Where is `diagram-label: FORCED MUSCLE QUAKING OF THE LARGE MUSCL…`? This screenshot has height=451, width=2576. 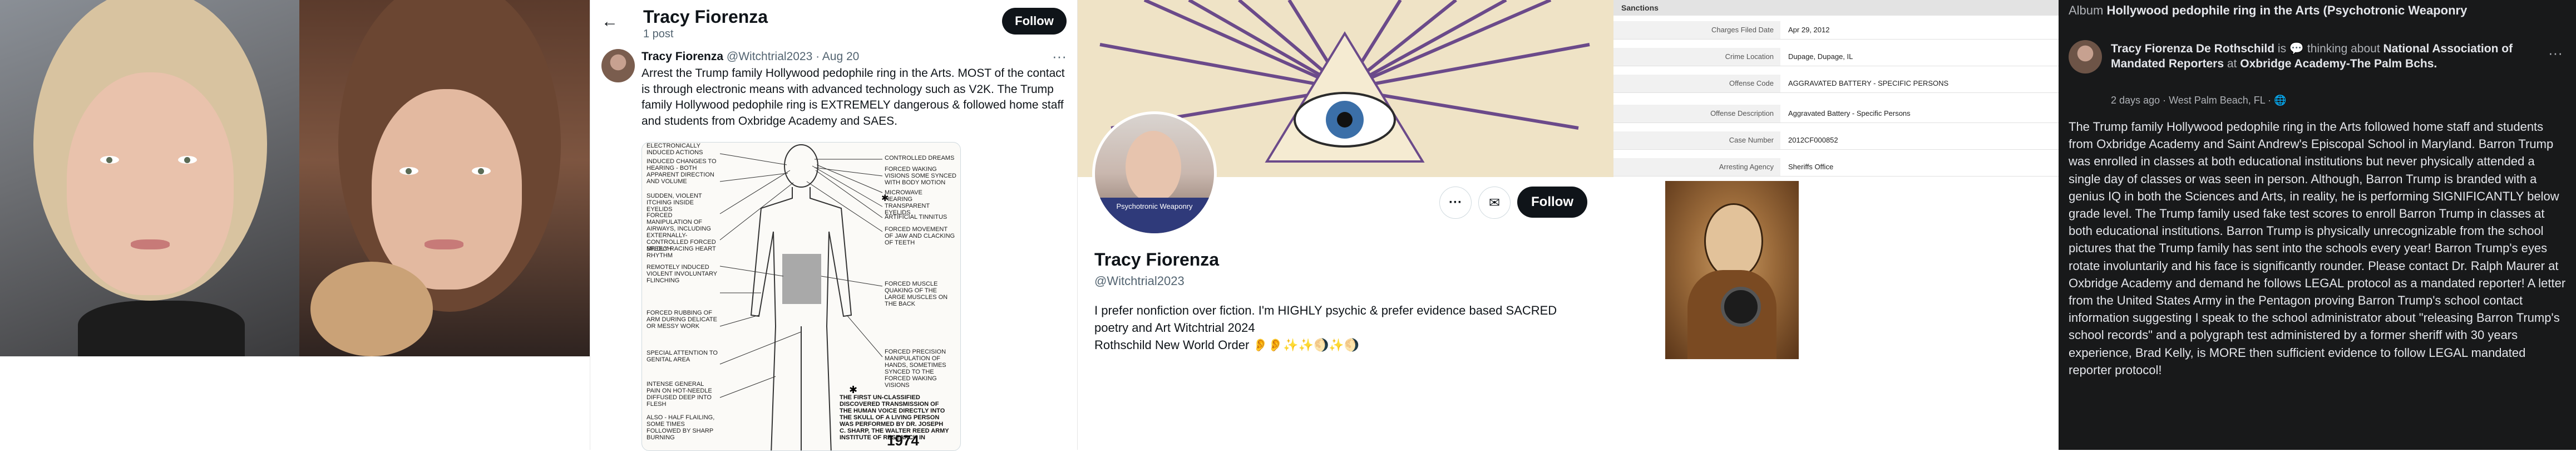 diagram-label: FORCED MUSCLE QUAKING OF THE LARGE MUSCL… is located at coordinates (916, 294).